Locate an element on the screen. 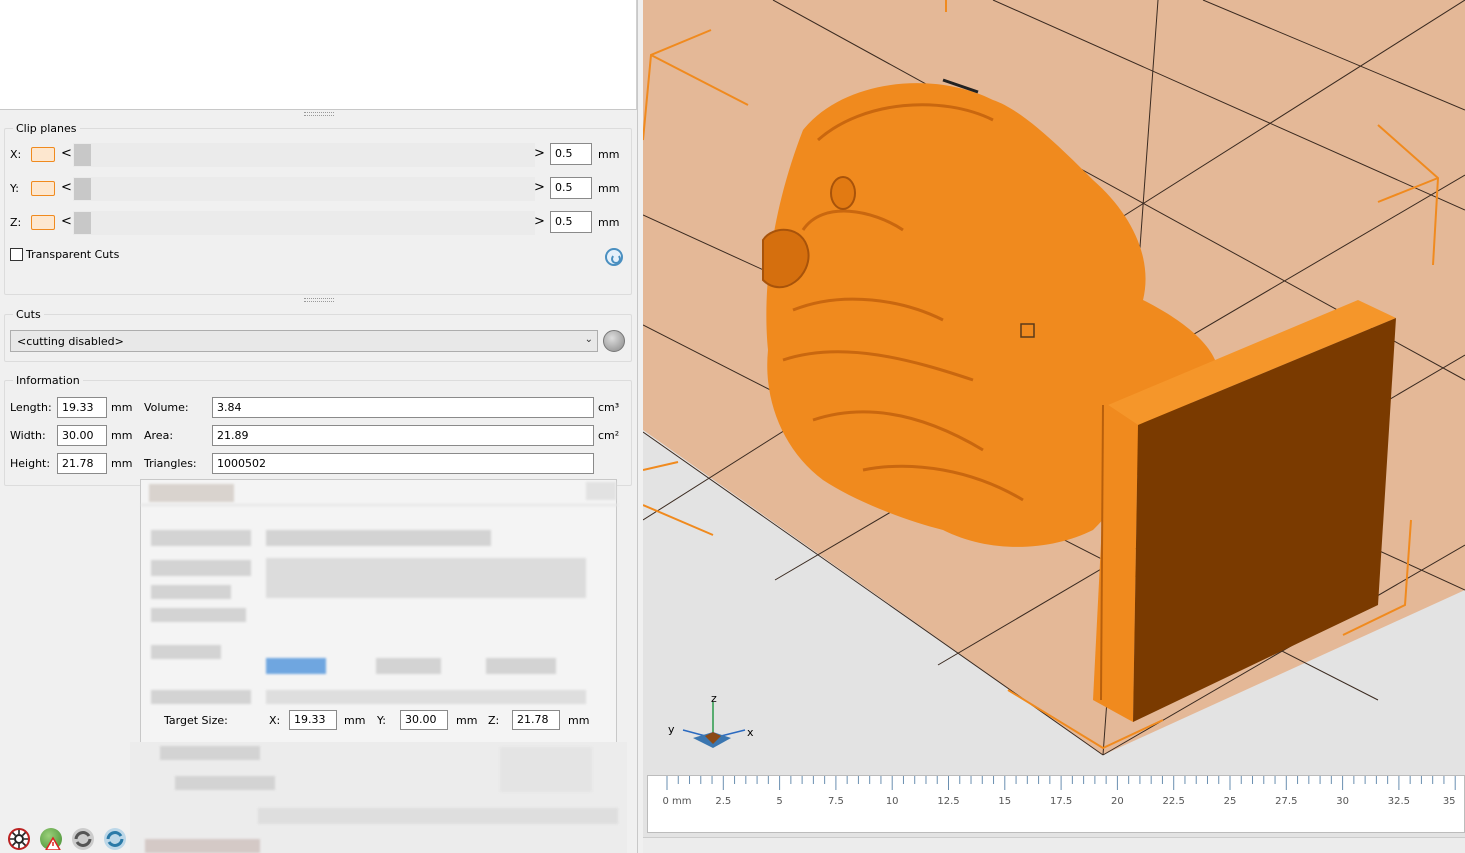 The width and height of the screenshot is (1465, 853). clip-x-unit: mm is located at coordinates (609, 154).